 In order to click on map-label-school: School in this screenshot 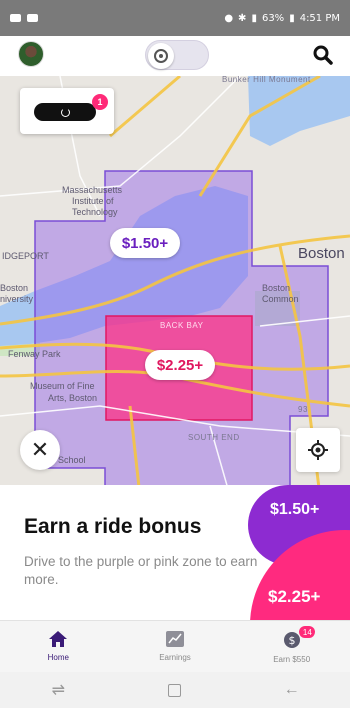, I will do `click(72, 460)`.